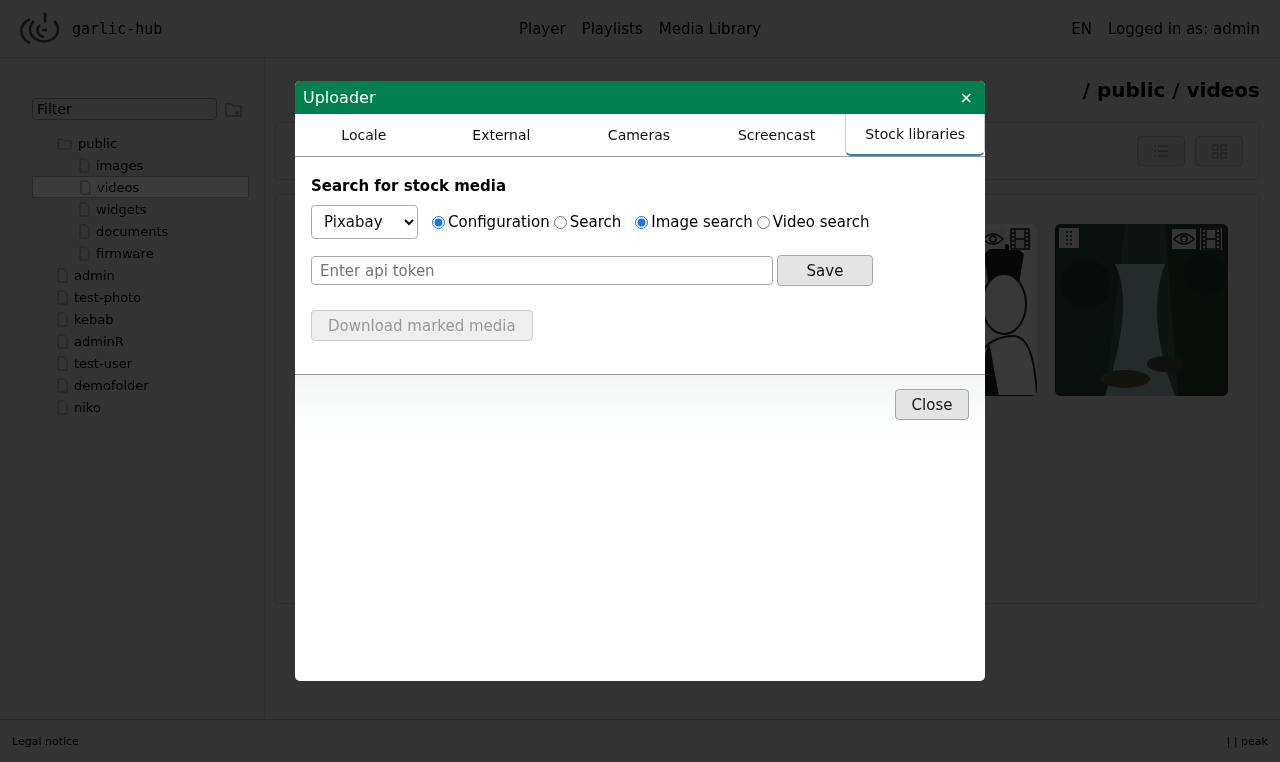  What do you see at coordinates (140, 187) in the screenshot?
I see `tree-item: videos` at bounding box center [140, 187].